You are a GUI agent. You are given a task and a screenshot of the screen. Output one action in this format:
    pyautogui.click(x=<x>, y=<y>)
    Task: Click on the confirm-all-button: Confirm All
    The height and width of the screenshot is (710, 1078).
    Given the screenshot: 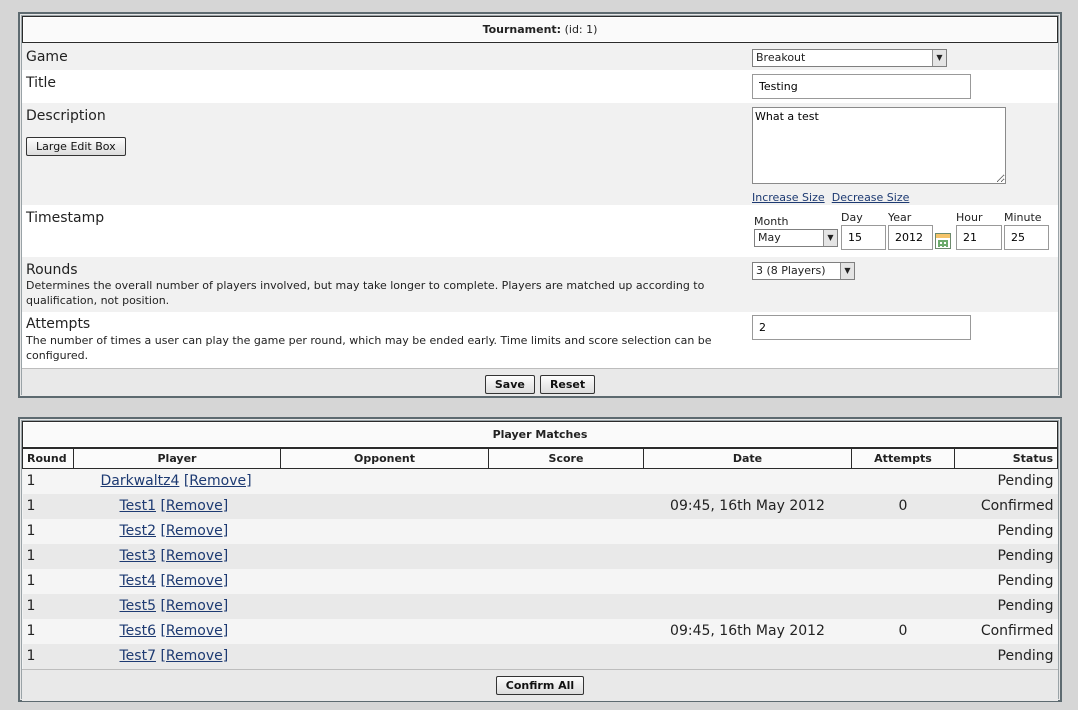 What is the action you would take?
    pyautogui.click(x=540, y=685)
    